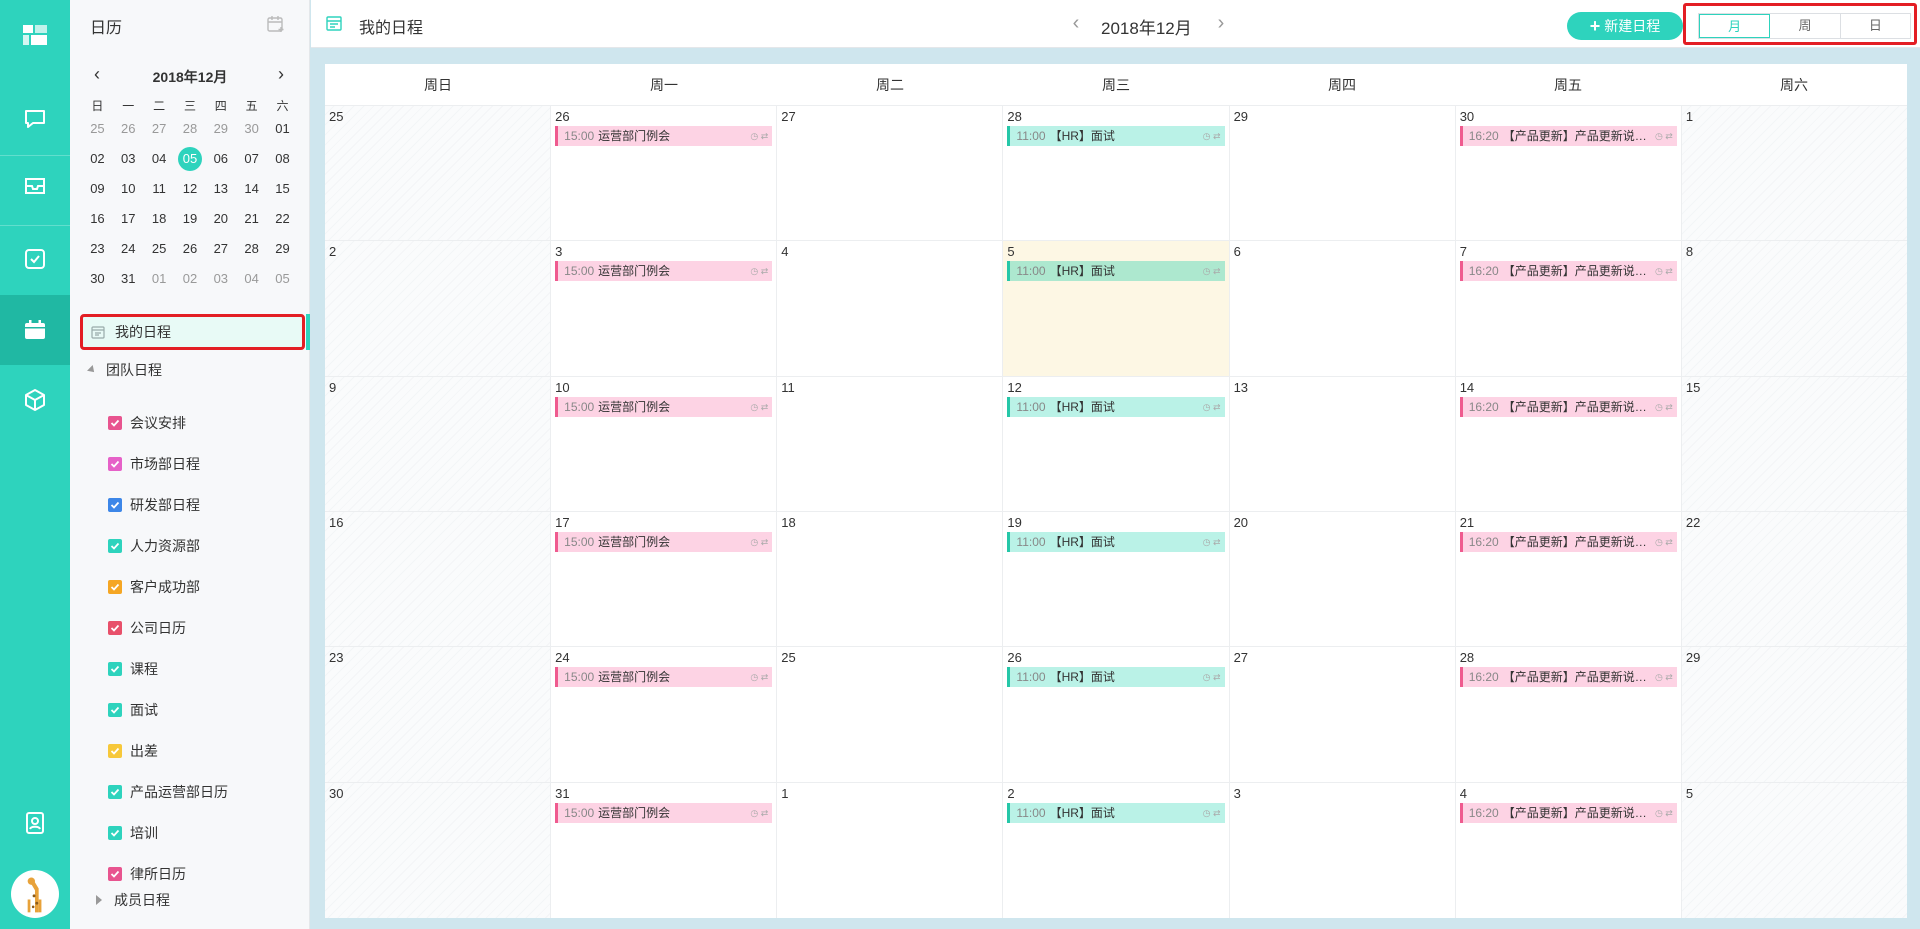  What do you see at coordinates (168, 627) in the screenshot?
I see `team-calendar-item: 公司日历` at bounding box center [168, 627].